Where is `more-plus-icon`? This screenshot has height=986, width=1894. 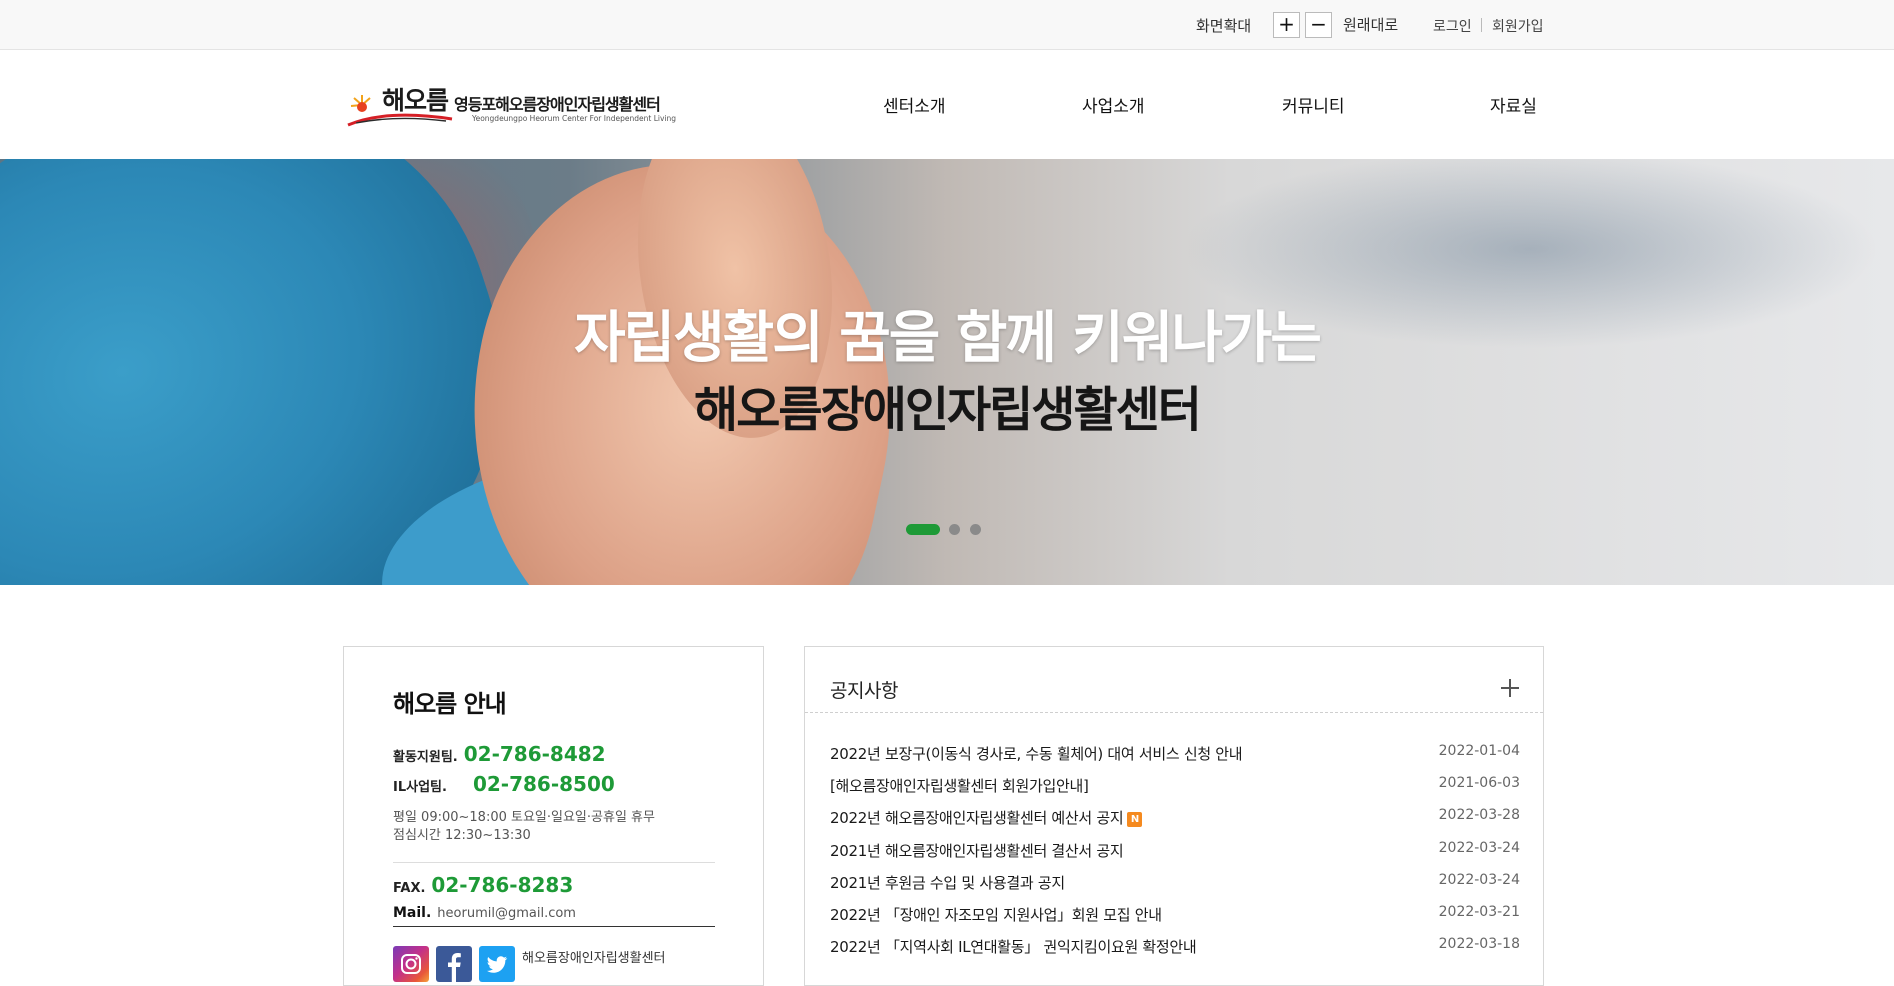 more-plus-icon is located at coordinates (1510, 688).